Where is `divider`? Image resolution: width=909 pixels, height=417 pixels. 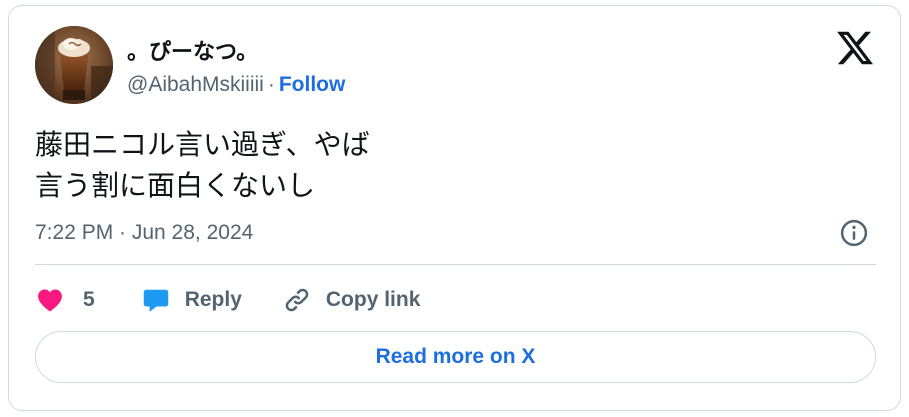 divider is located at coordinates (455, 264).